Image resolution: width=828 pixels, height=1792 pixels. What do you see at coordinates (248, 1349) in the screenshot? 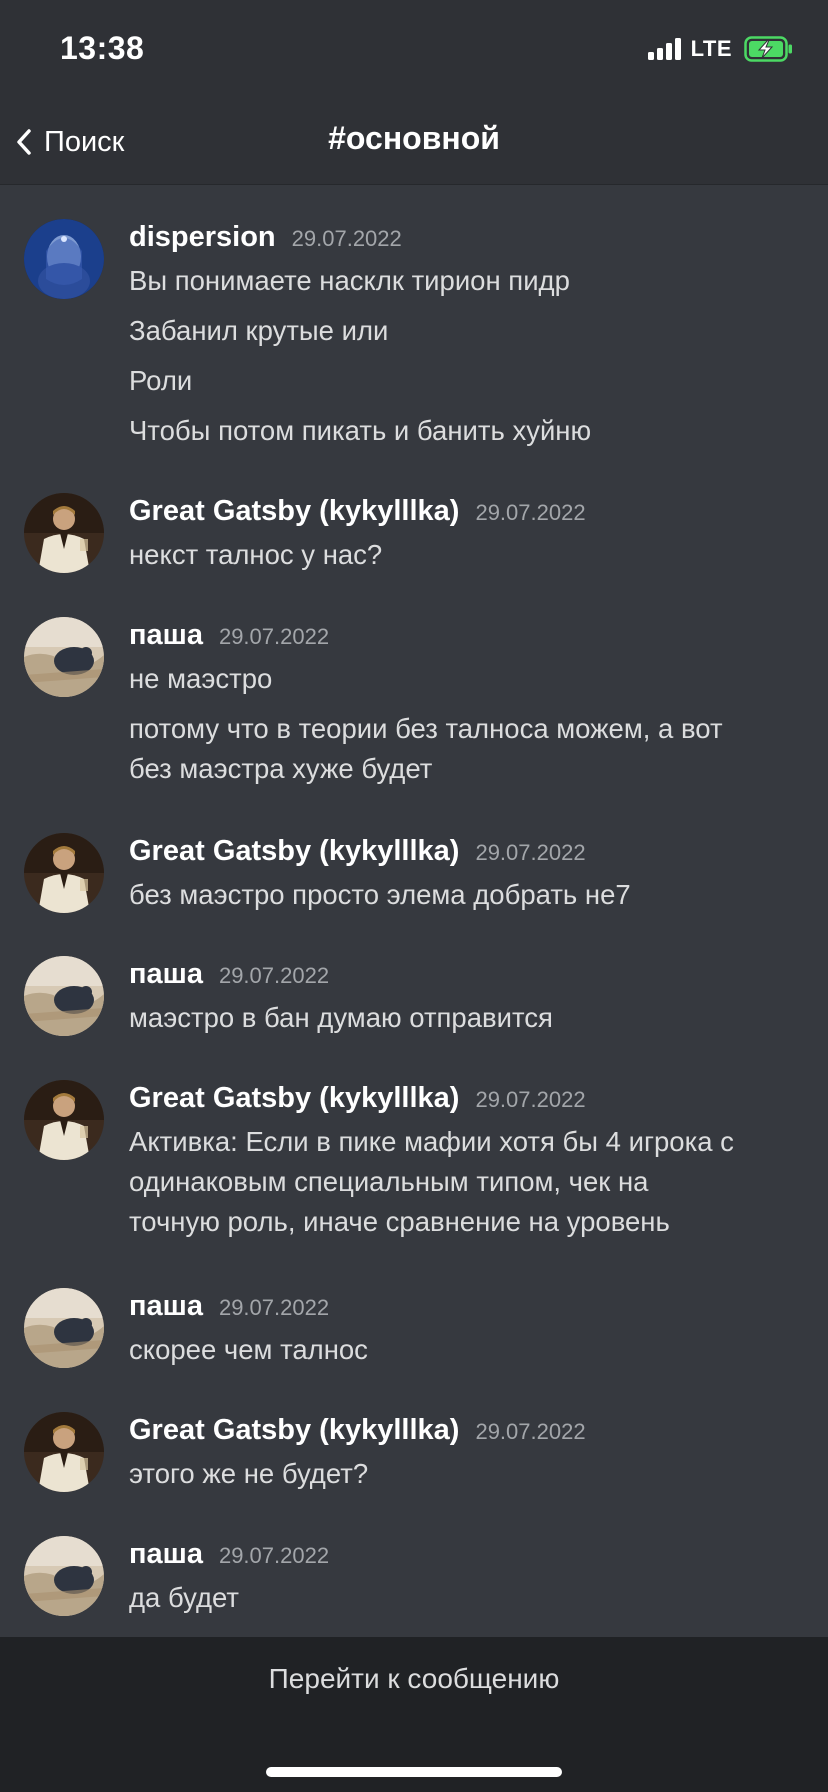
I see `message-text: скорее чем талнос` at bounding box center [248, 1349].